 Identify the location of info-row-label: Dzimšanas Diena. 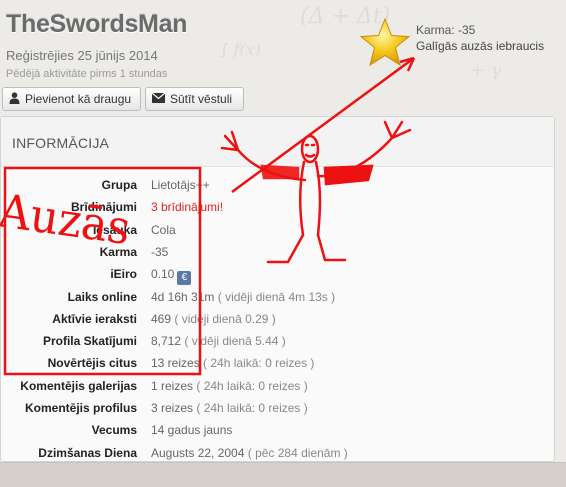
(87, 452).